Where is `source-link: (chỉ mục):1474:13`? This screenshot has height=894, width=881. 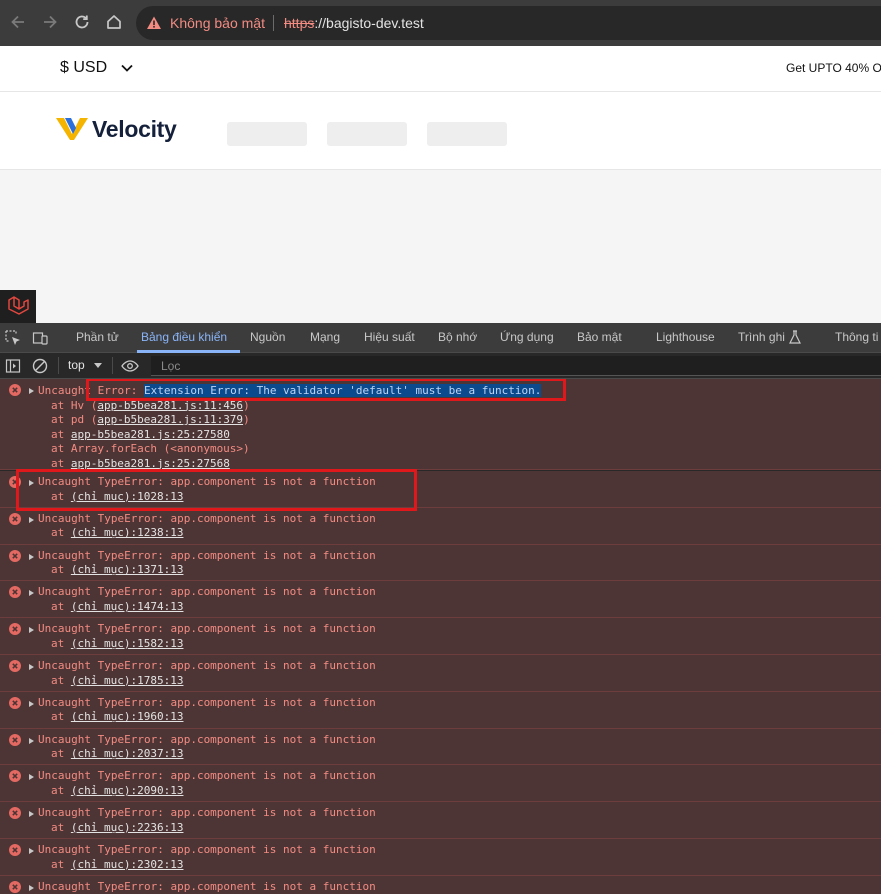 source-link: (chỉ mục):1474:13 is located at coordinates (127, 606).